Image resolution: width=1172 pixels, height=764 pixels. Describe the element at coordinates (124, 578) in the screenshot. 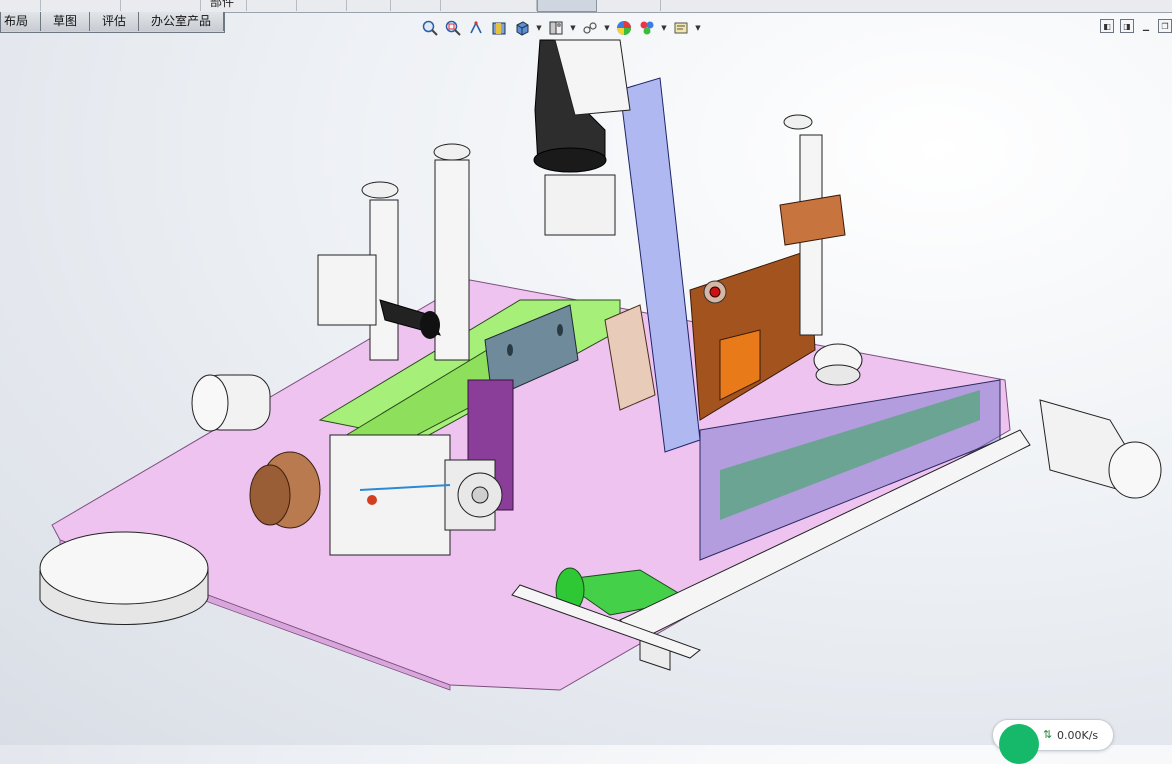

I see `round-disc-left` at that location.